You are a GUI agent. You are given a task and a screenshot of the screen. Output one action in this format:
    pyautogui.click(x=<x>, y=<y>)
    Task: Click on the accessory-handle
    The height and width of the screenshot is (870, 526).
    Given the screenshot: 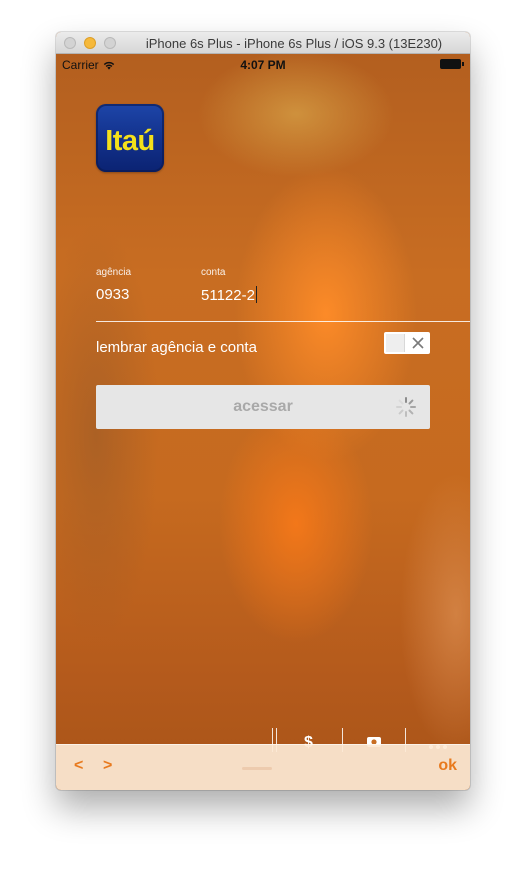 What is the action you would take?
    pyautogui.click(x=257, y=768)
    